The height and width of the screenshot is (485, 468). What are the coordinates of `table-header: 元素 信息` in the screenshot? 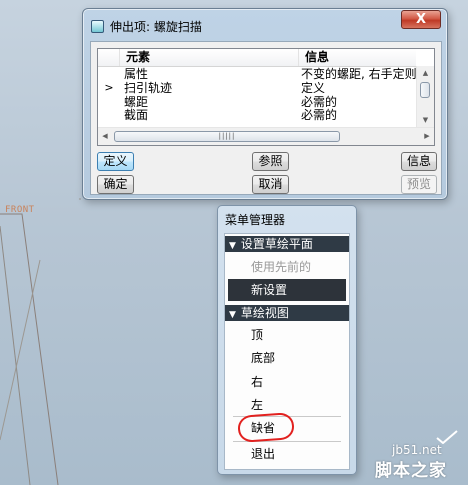 It's located at (257, 58).